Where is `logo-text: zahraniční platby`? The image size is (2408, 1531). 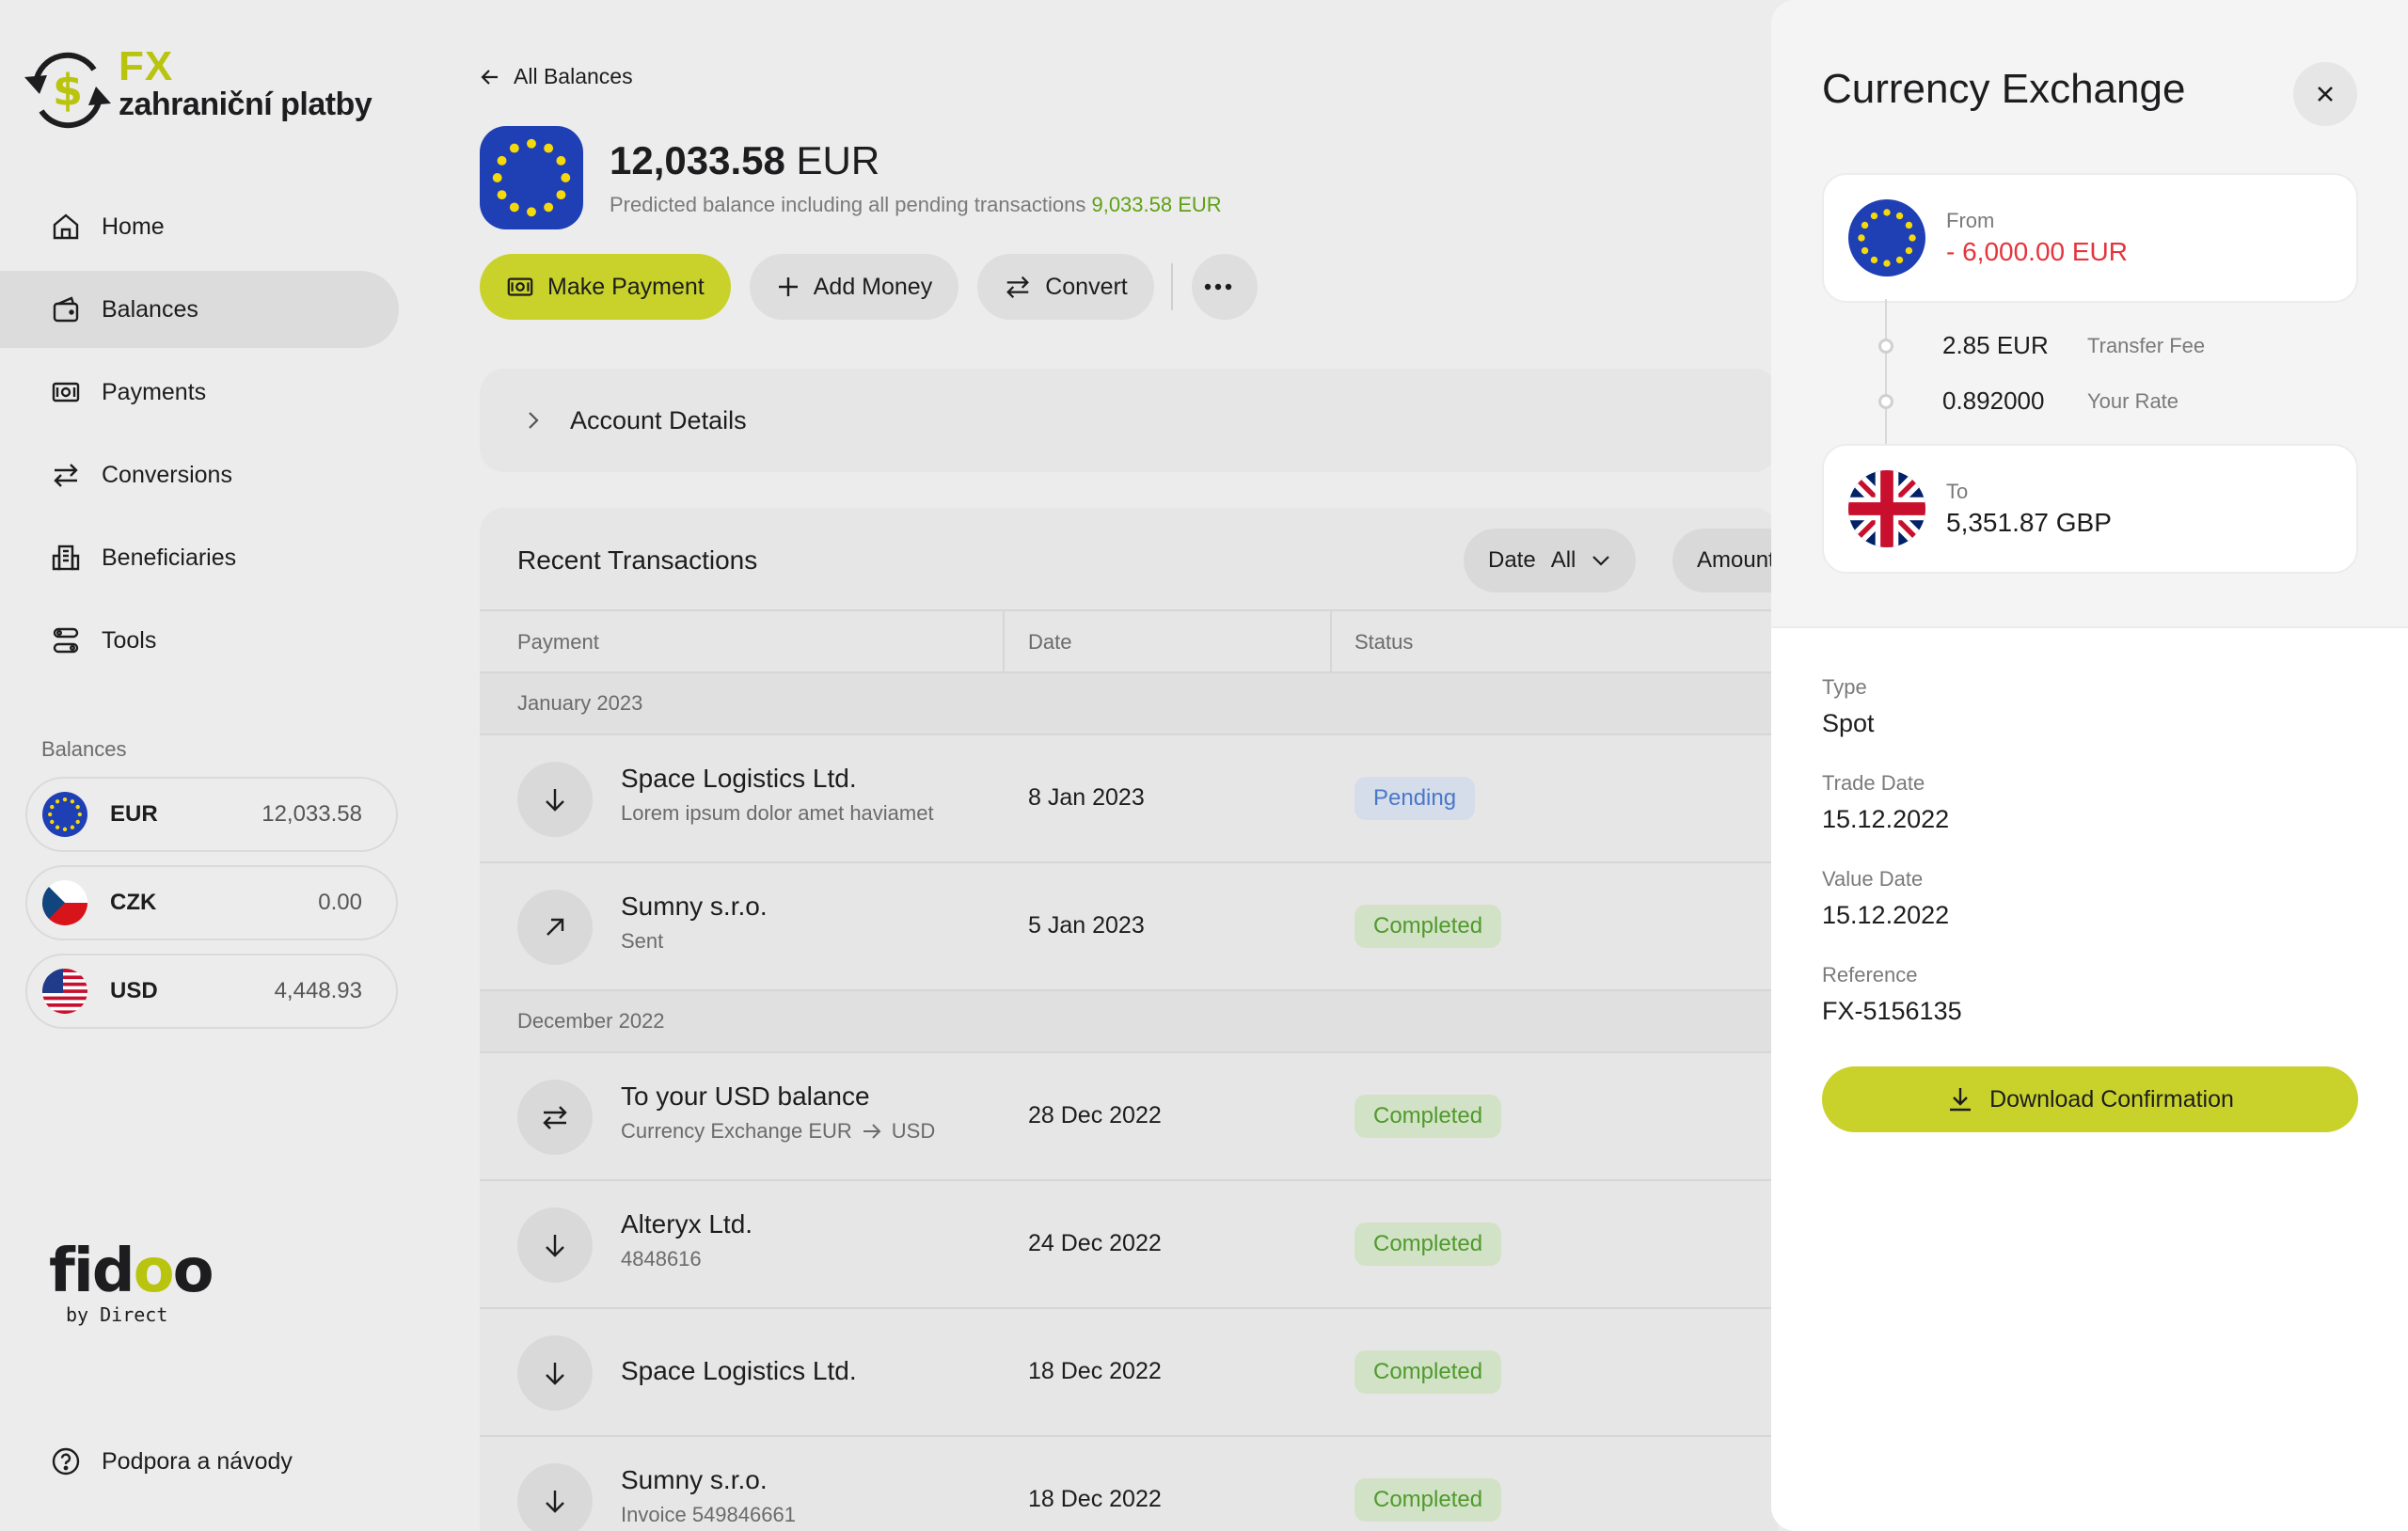 logo-text: zahraniční platby is located at coordinates (245, 104).